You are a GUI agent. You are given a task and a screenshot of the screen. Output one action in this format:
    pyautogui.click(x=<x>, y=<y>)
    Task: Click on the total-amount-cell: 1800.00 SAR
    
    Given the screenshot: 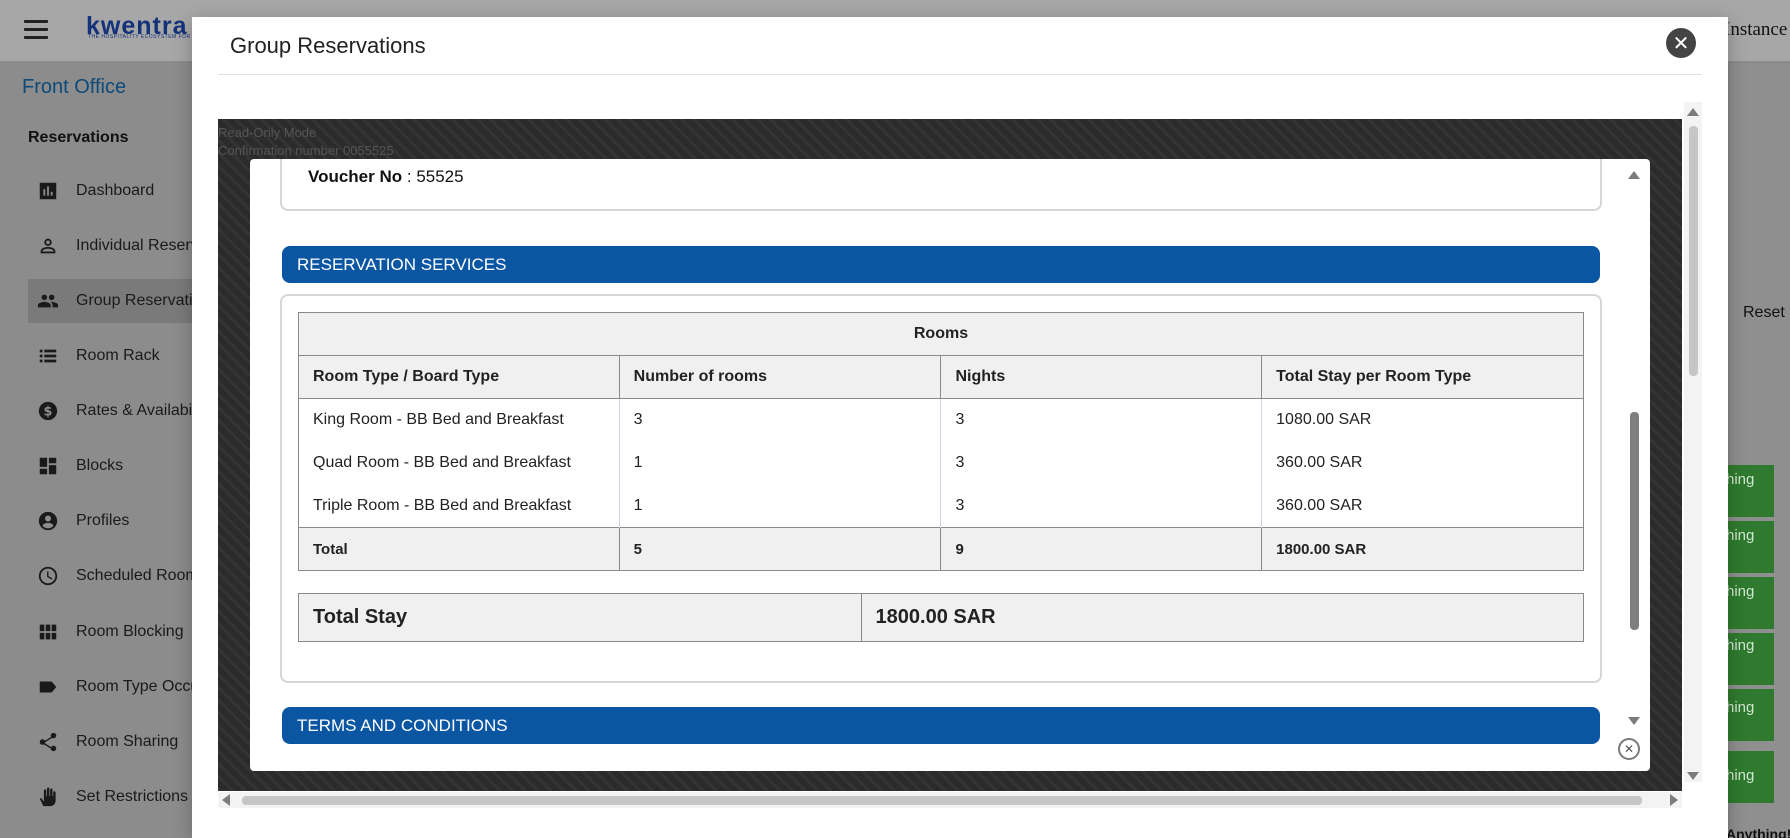 What is the action you would take?
    pyautogui.click(x=1422, y=549)
    